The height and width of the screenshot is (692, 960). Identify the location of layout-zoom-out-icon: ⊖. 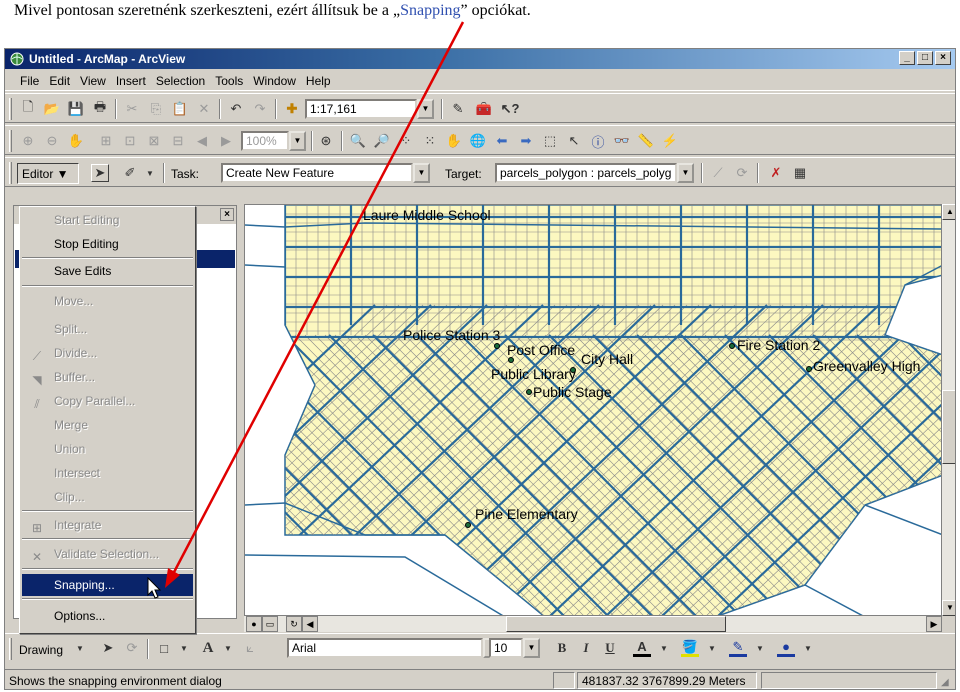
(52, 141).